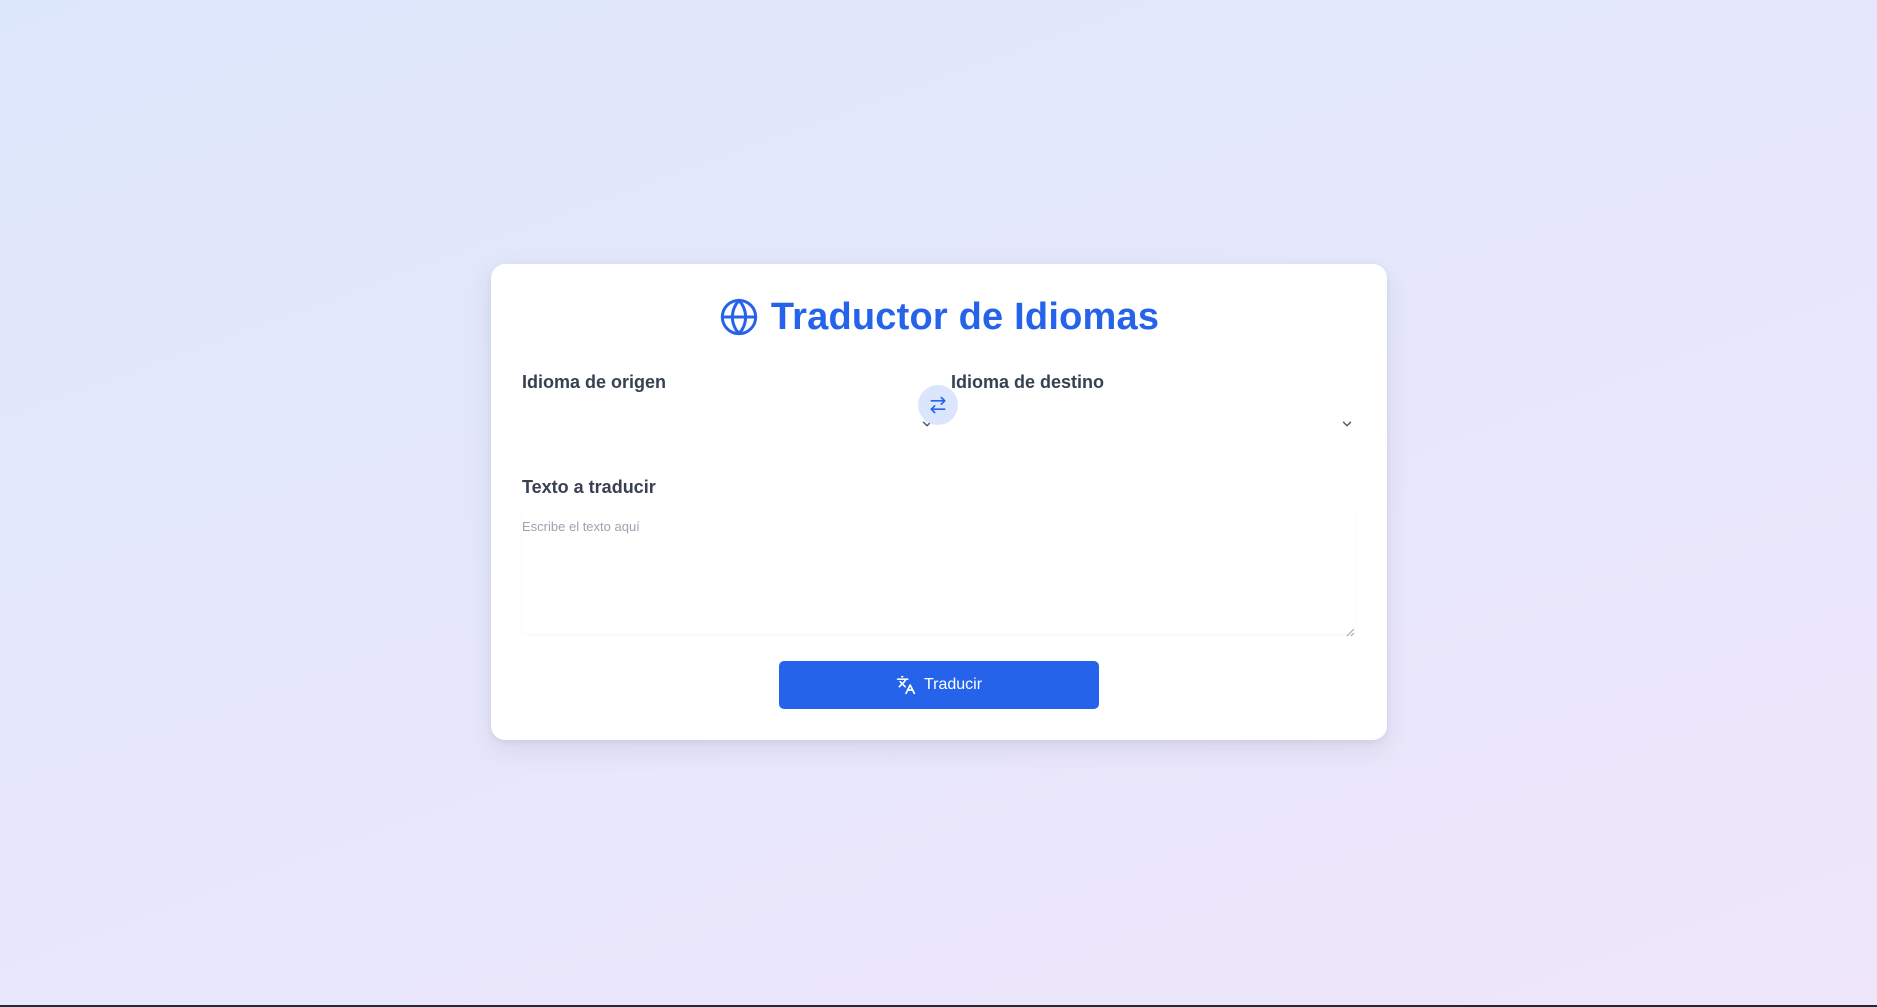 The width and height of the screenshot is (1877, 1007). Describe the element at coordinates (938, 405) in the screenshot. I see `swap-arrows-icon` at that location.